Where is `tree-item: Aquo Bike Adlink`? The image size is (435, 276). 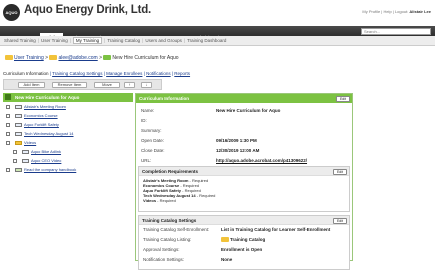
tree-item: Aquo Bike Adlink is located at coordinates (68, 151).